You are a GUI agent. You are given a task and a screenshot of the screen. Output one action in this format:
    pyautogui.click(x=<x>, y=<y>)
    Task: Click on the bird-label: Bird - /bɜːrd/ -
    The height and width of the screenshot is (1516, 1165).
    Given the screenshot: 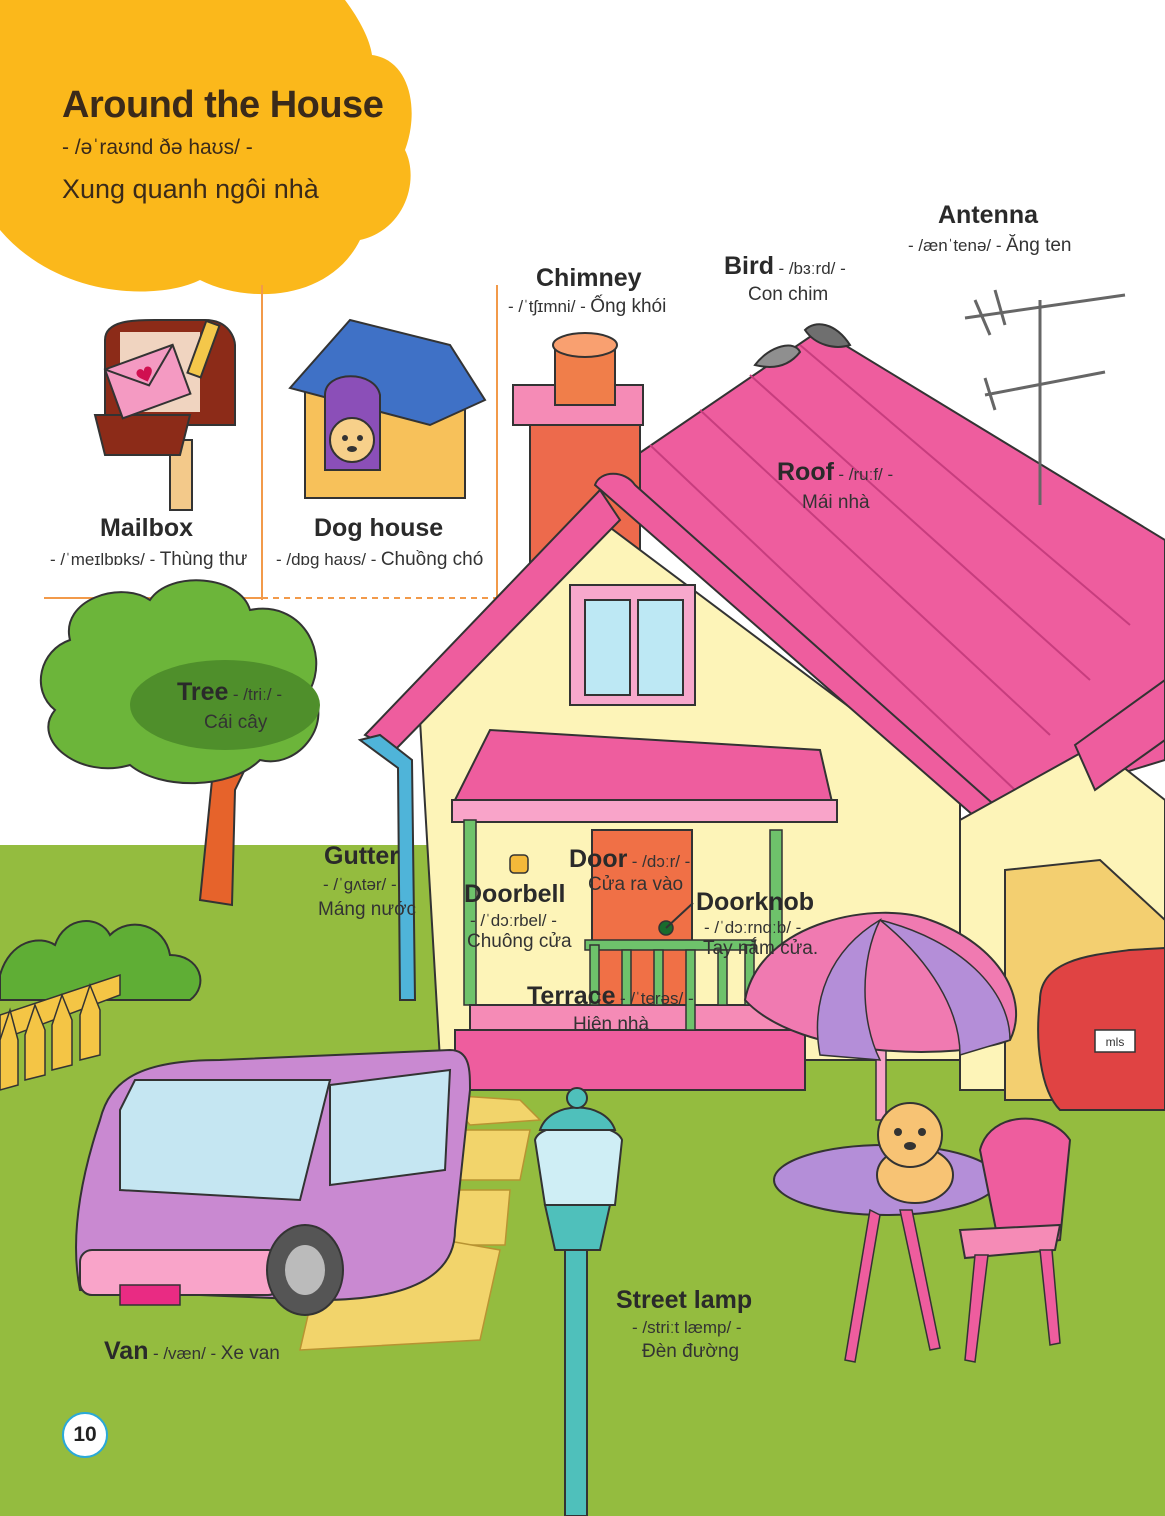 What is the action you would take?
    pyautogui.click(x=785, y=266)
    